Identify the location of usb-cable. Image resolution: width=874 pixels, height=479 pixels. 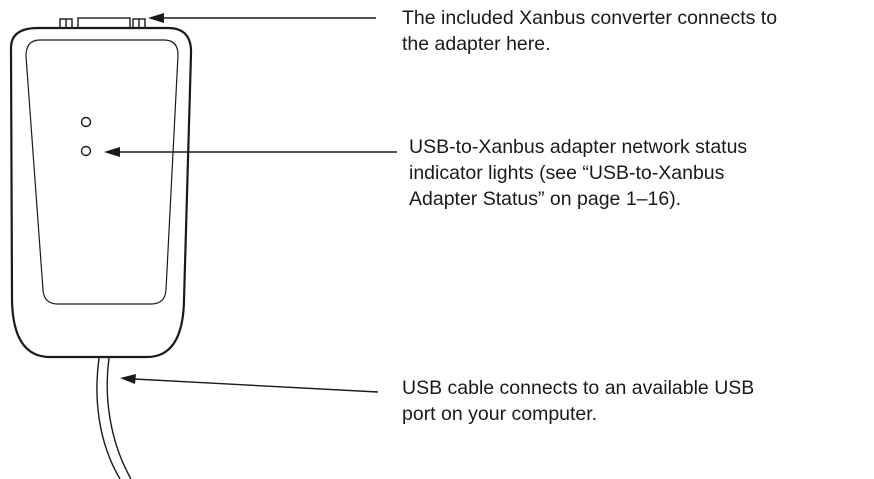
(114, 418).